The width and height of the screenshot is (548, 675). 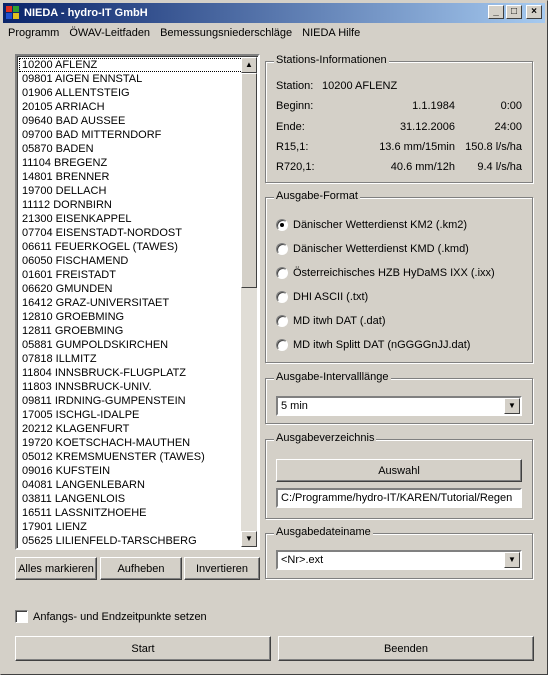 What do you see at coordinates (399, 560) in the screenshot?
I see `output-filename-select: <Nr>.ext ▼` at bounding box center [399, 560].